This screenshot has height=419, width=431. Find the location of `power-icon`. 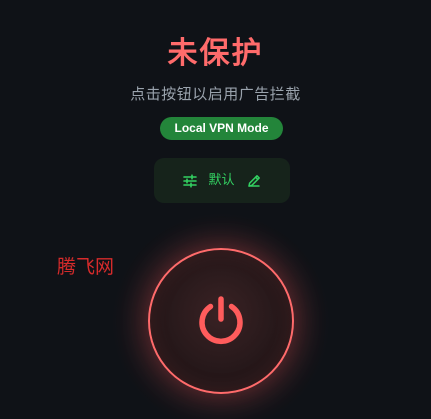

power-icon is located at coordinates (221, 321).